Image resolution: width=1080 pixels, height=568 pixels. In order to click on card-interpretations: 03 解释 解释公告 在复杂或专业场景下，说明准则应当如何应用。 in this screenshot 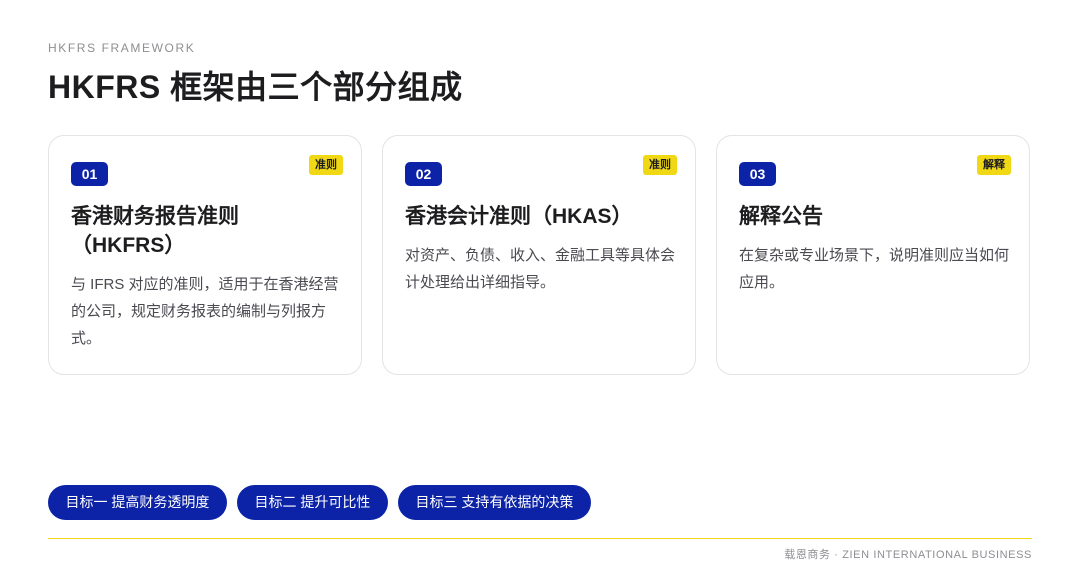, I will do `click(873, 255)`.